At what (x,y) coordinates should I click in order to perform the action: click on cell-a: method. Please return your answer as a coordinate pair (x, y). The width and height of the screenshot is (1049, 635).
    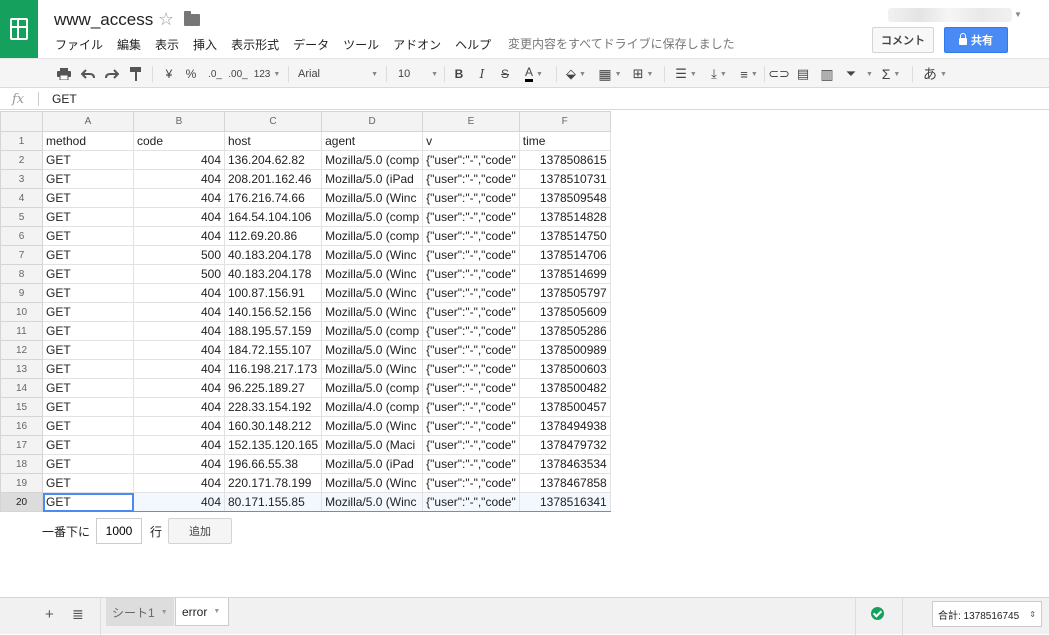
    Looking at the image, I should click on (88, 141).